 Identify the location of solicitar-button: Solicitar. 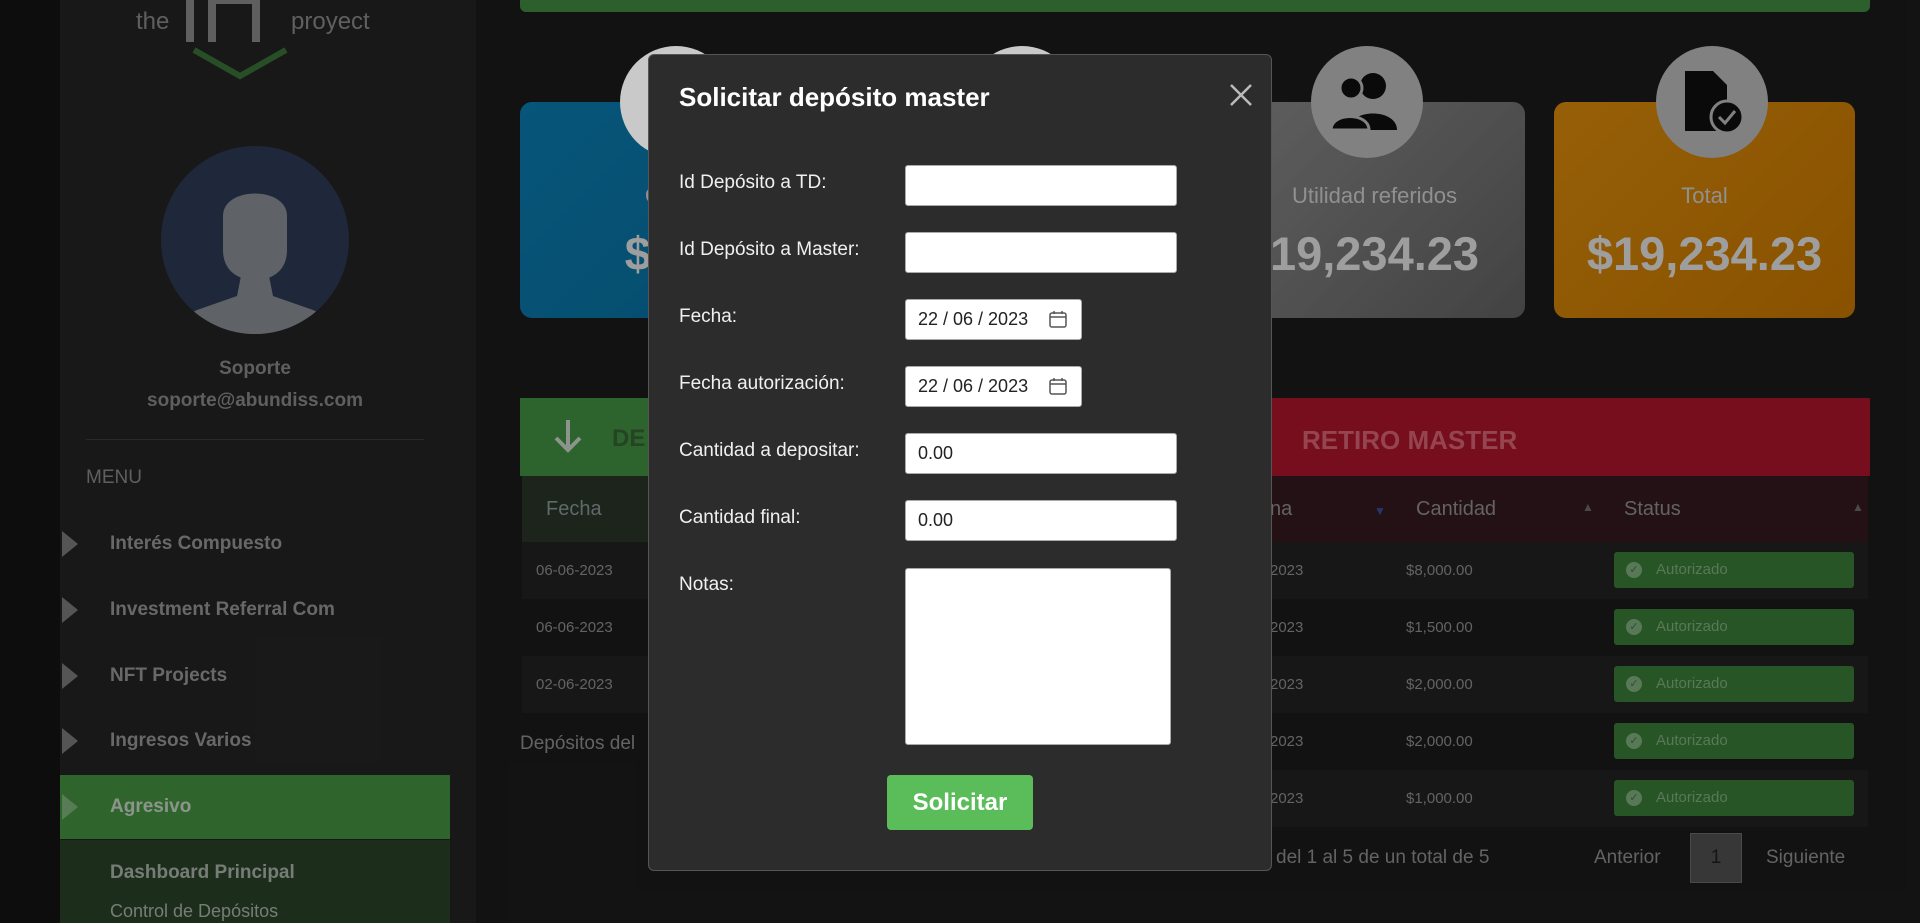
(960, 802).